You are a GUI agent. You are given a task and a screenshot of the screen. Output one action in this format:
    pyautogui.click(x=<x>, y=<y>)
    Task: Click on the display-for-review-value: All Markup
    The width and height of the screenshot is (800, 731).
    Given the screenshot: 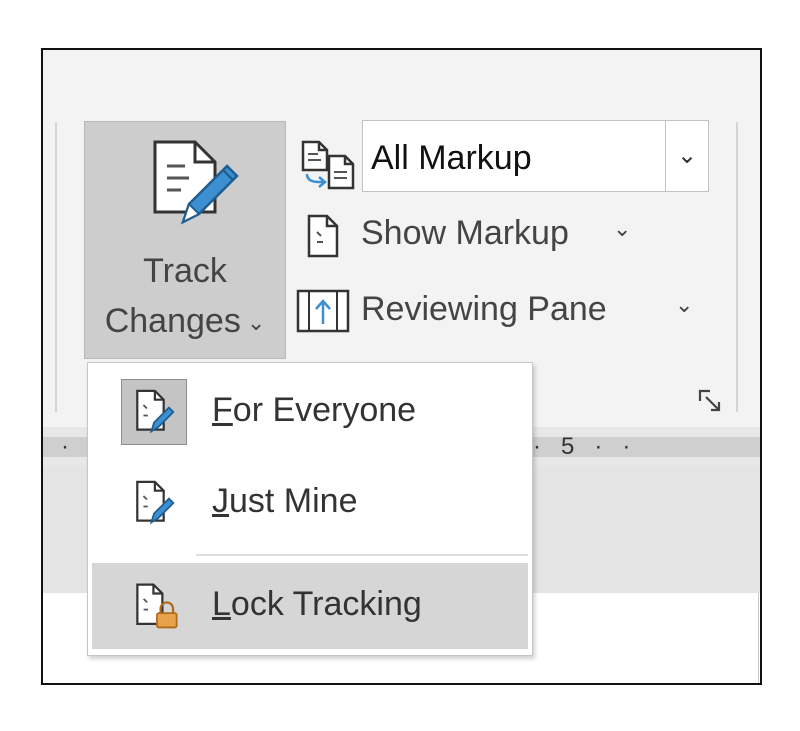 What is the action you would take?
    pyautogui.click(x=451, y=158)
    